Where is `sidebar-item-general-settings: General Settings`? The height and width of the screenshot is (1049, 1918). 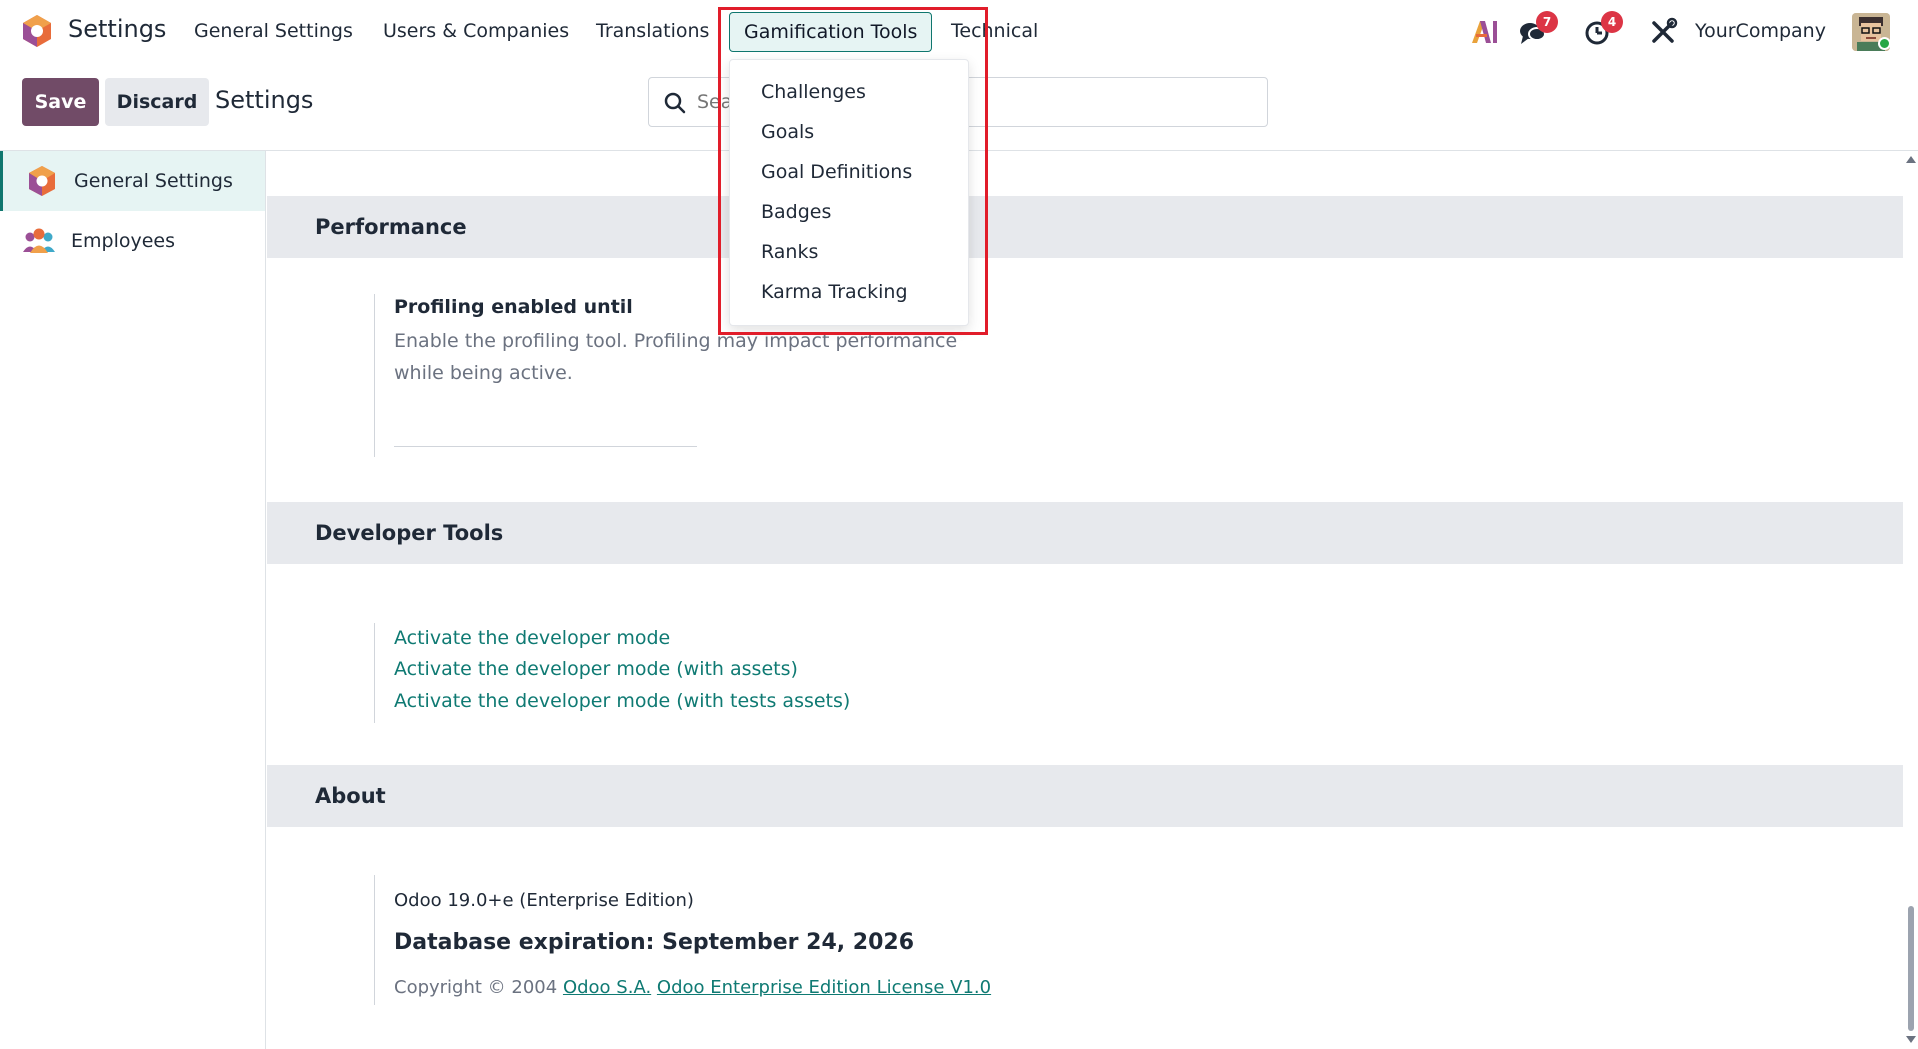 sidebar-item-general-settings: General Settings is located at coordinates (132, 181).